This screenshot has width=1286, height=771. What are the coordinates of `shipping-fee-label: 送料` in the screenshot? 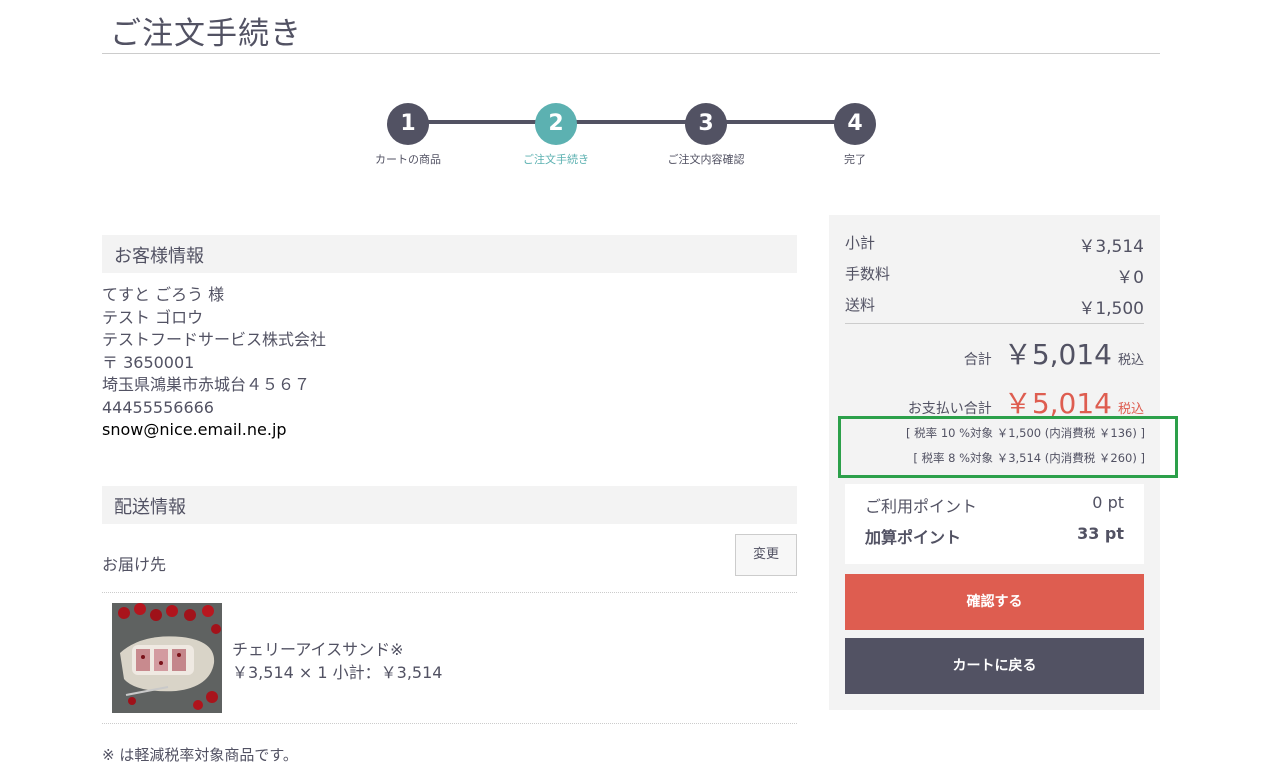 It's located at (860, 305).